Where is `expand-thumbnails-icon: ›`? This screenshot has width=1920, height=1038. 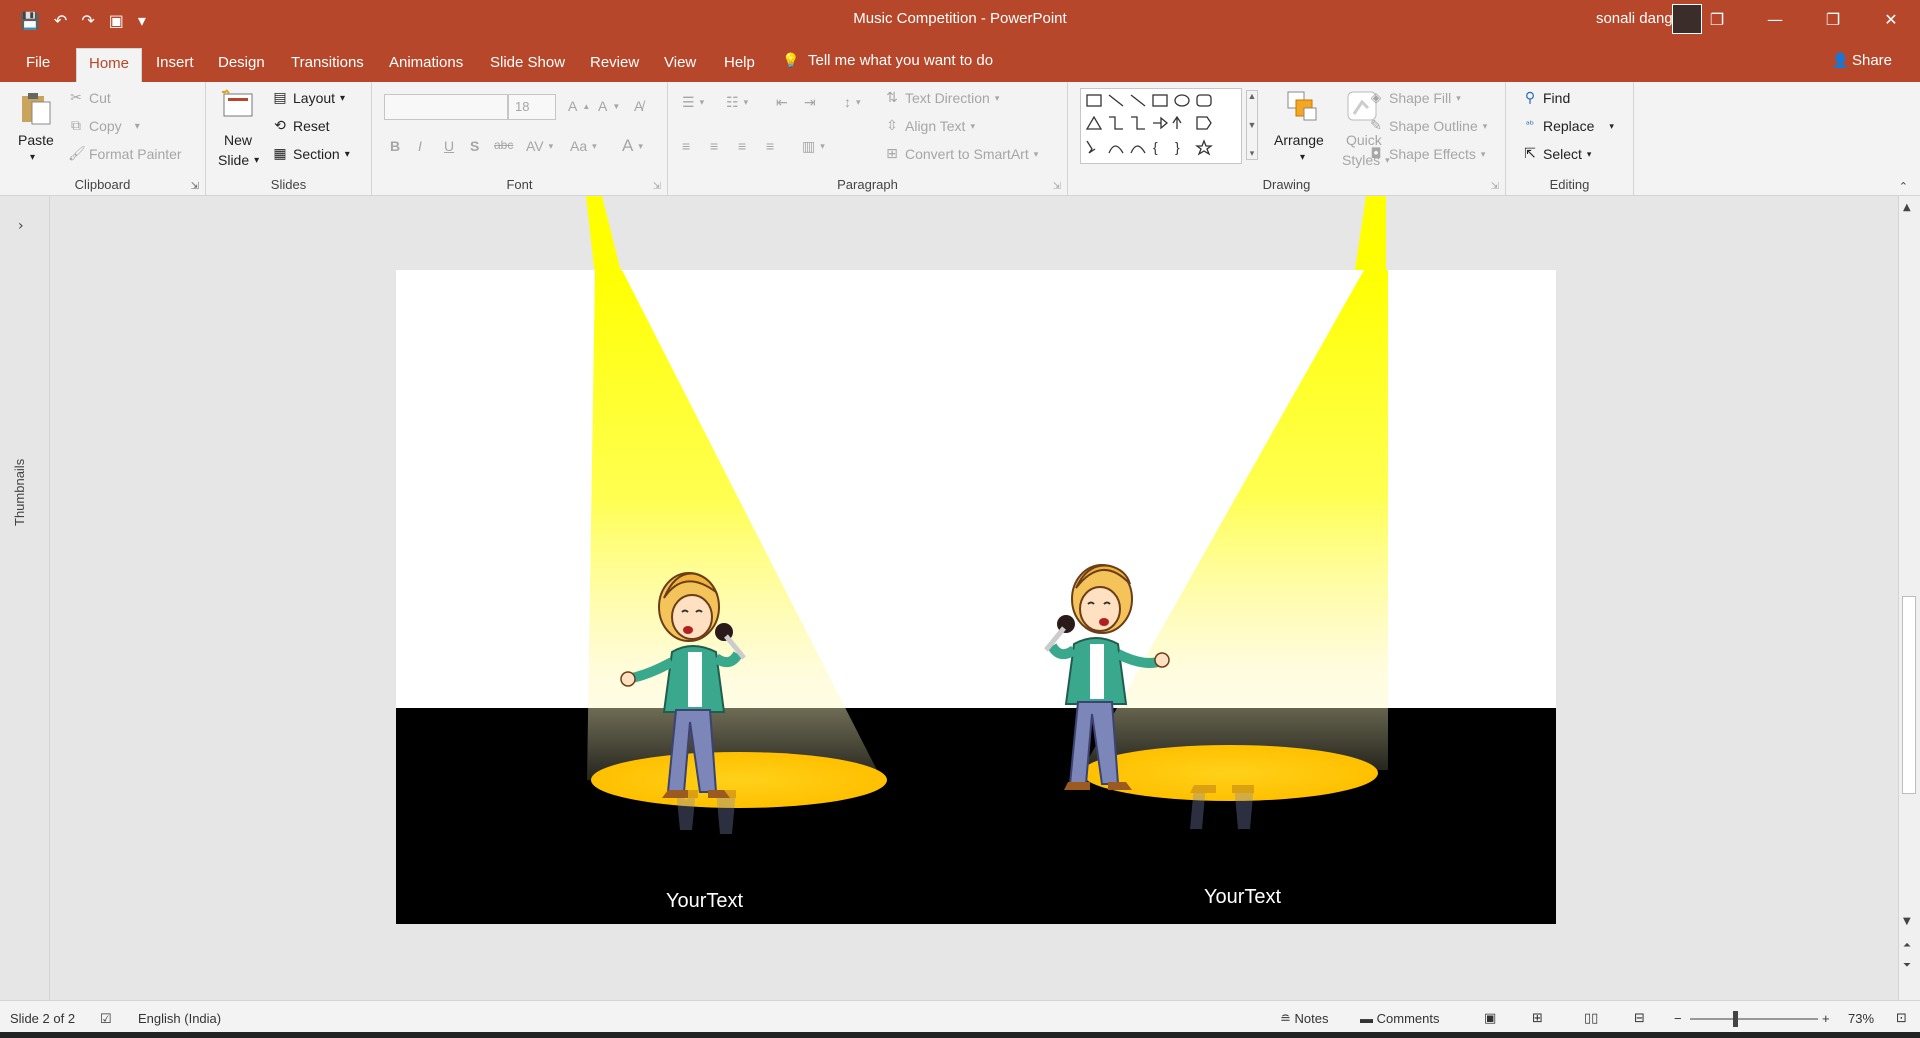 expand-thumbnails-icon: › is located at coordinates (21, 226).